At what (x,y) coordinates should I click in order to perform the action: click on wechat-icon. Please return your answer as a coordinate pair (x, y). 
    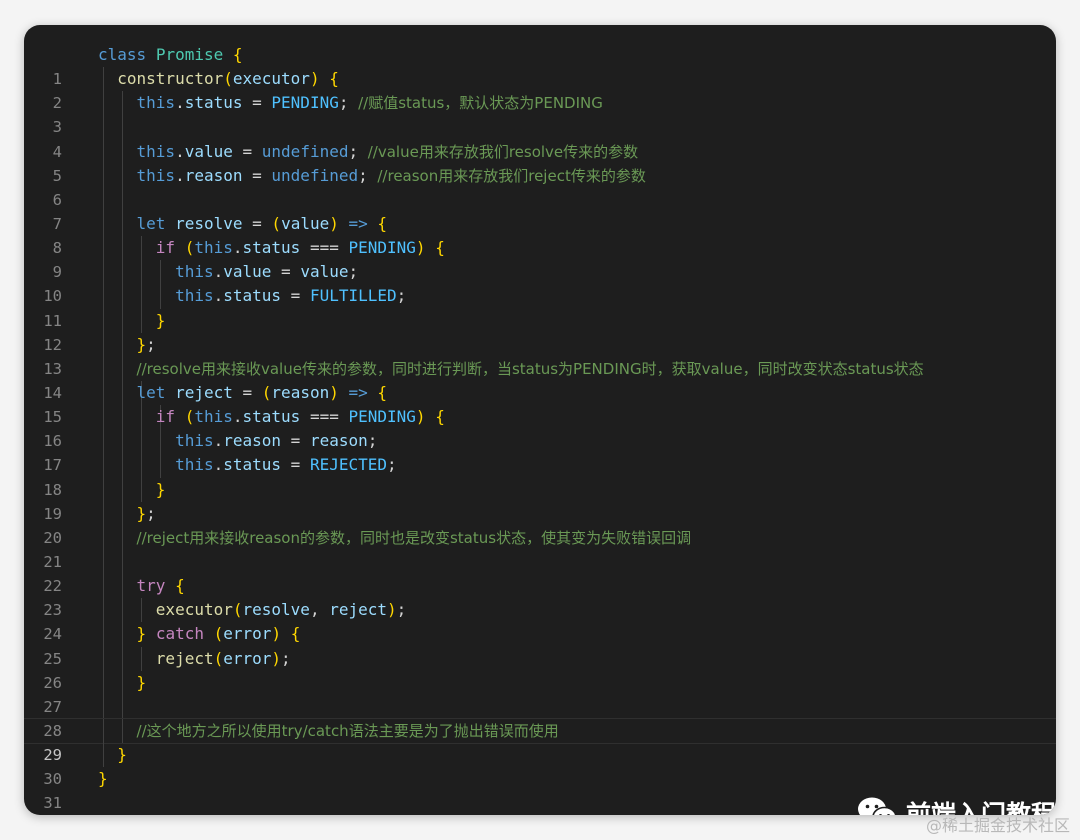
    Looking at the image, I should click on (877, 806).